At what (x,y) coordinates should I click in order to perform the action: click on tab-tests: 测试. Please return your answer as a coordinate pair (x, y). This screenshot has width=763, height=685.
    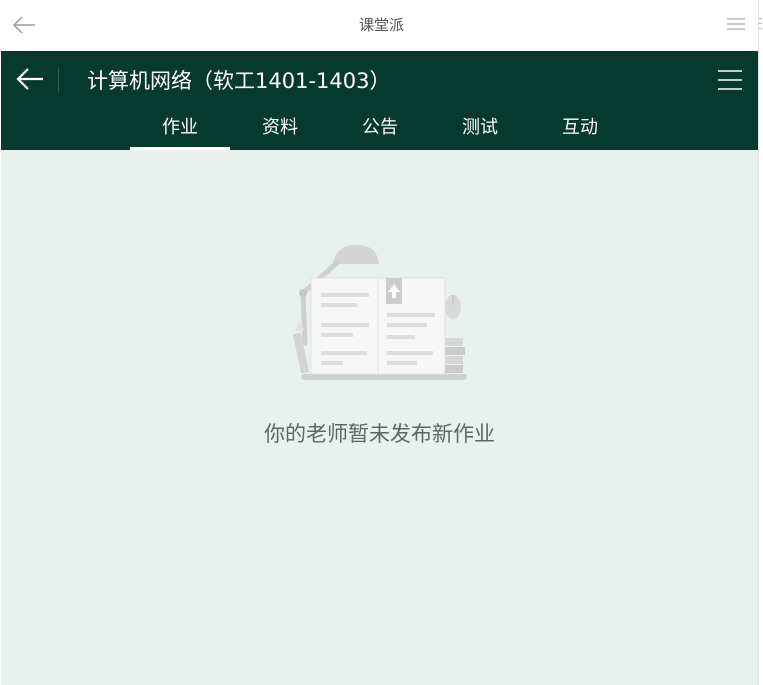
    Looking at the image, I should click on (480, 129).